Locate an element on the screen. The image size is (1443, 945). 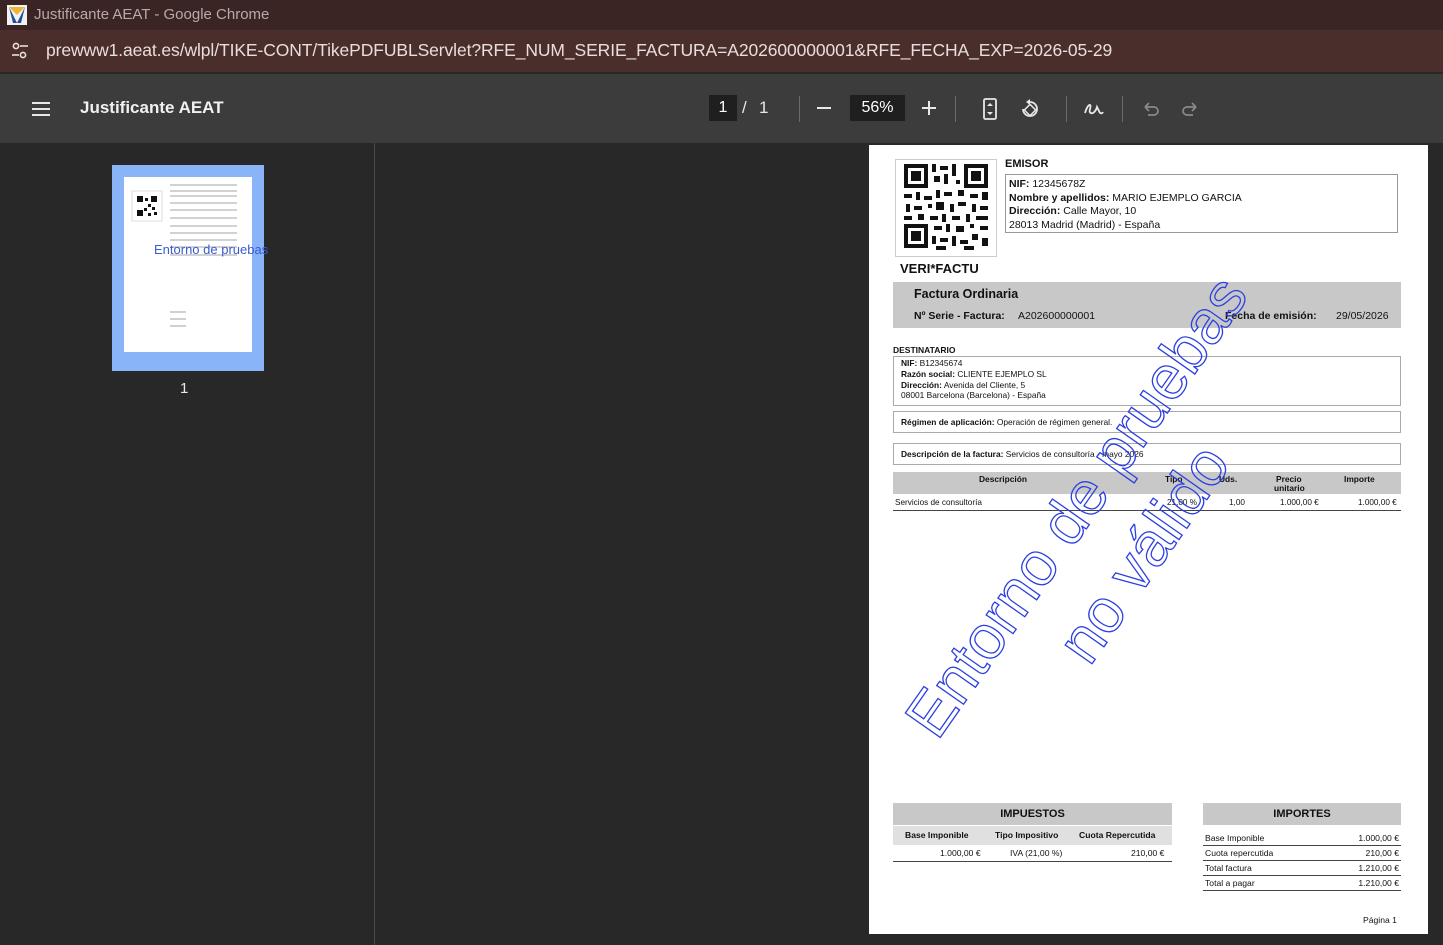
fecha-label: Fecha de emisión: is located at coordinates (1271, 316).